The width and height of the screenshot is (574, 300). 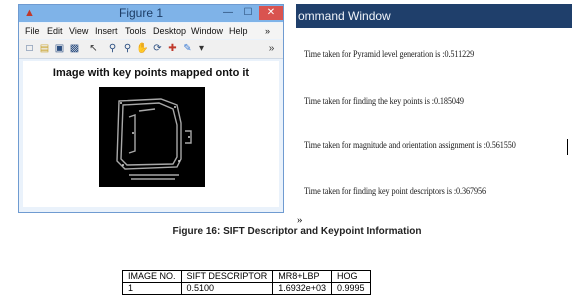 I want to click on maximize-button: ☐, so click(x=248, y=13).